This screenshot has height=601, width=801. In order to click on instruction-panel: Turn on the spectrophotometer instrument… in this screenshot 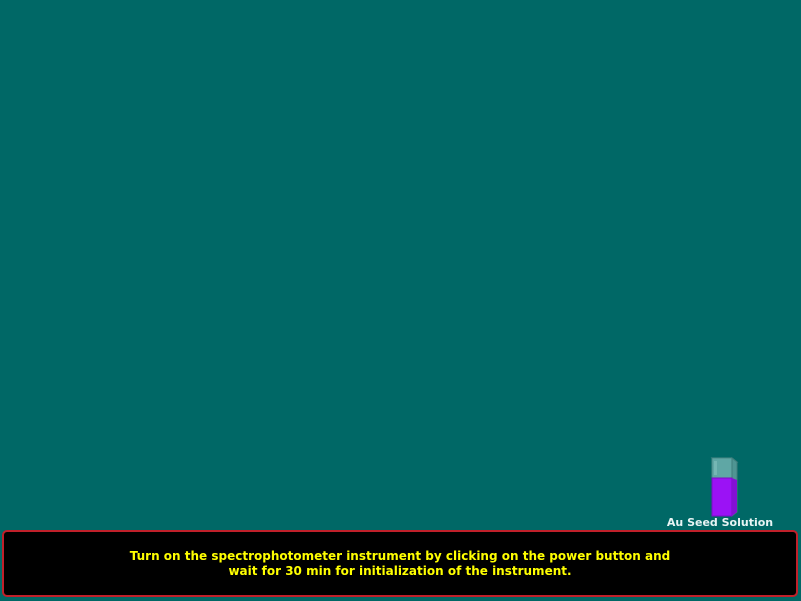, I will do `click(400, 563)`.